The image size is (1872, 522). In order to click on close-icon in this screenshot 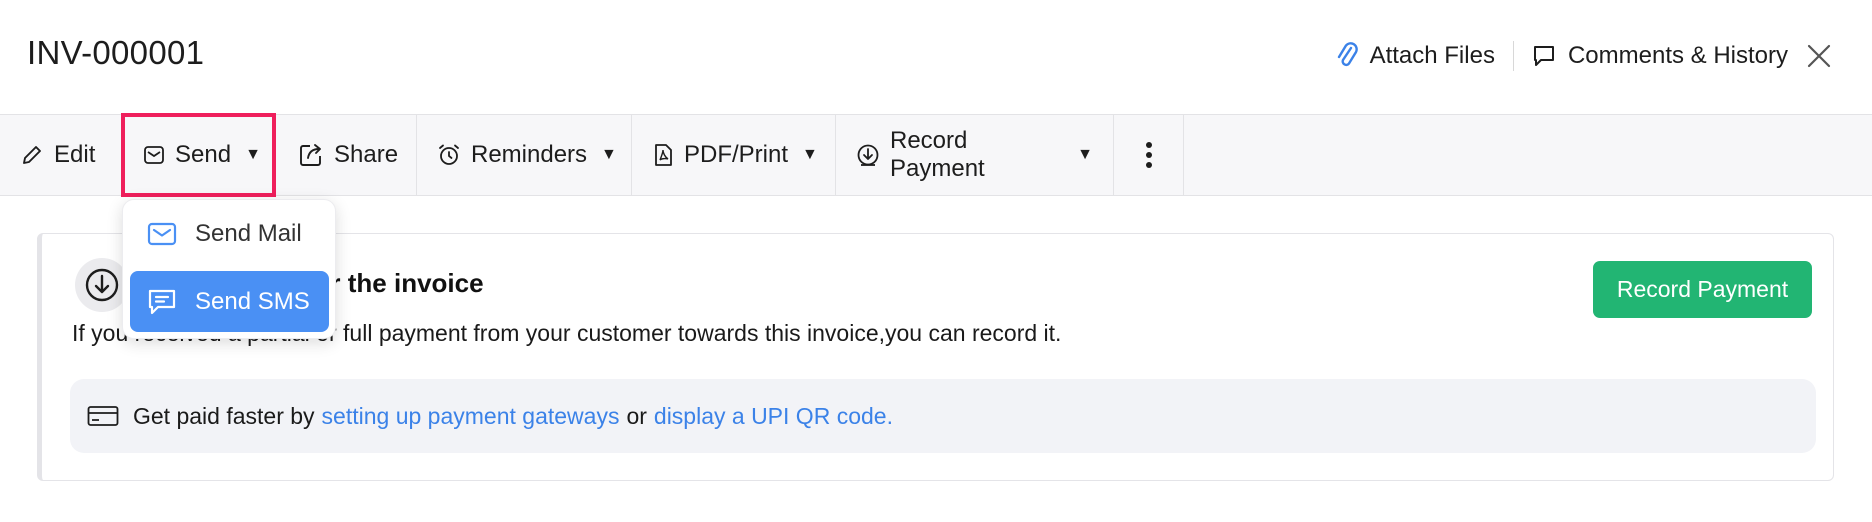, I will do `click(1819, 56)`.